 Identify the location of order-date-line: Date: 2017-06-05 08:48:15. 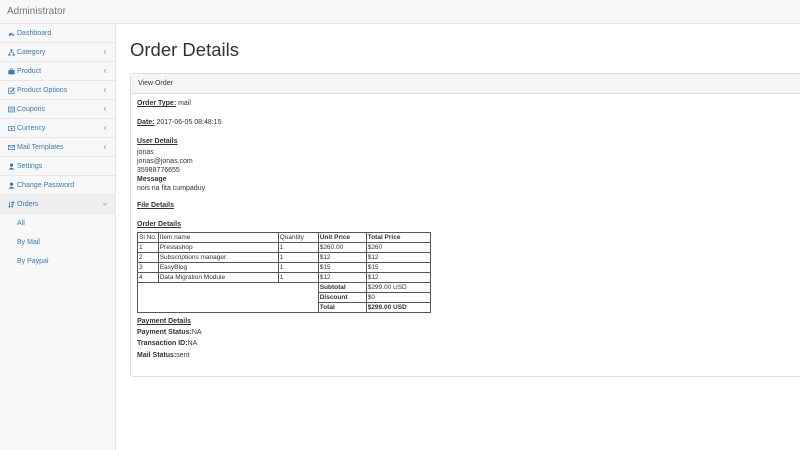
(179, 122).